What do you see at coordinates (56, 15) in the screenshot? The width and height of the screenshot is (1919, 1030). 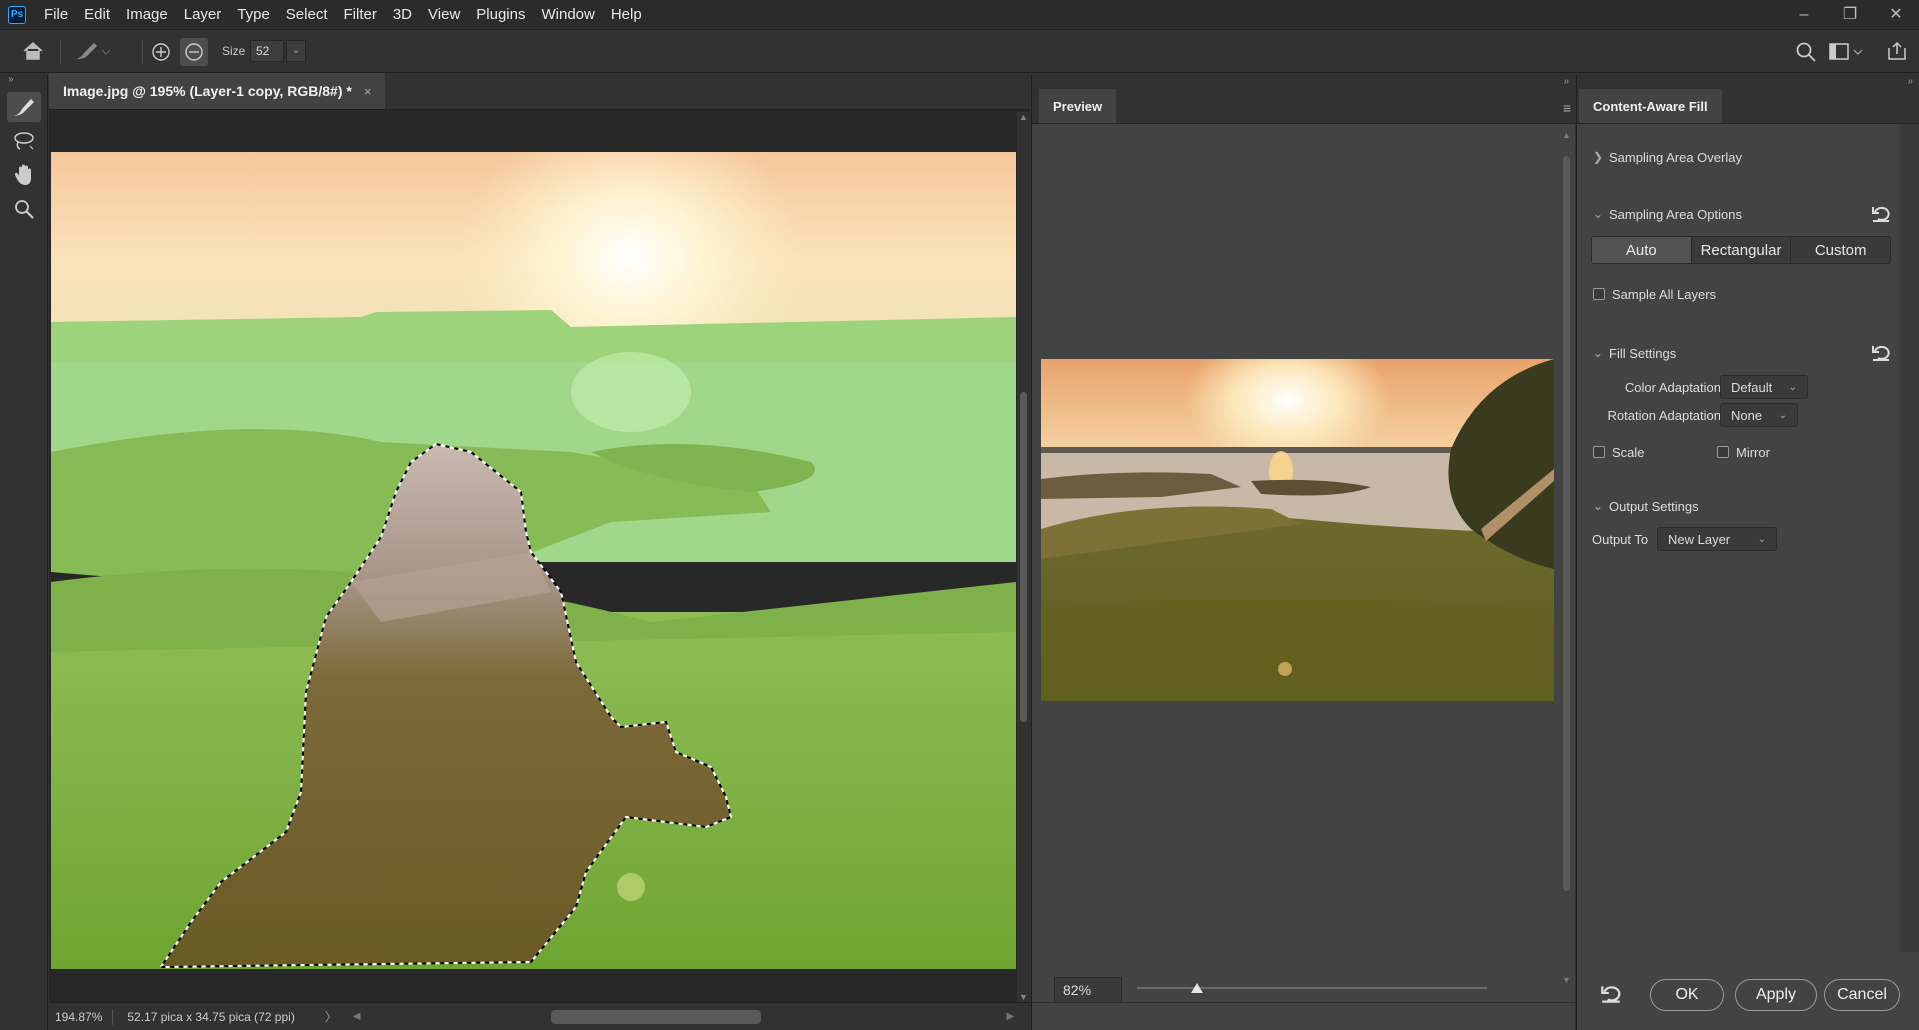 I see `menu-file: File` at bounding box center [56, 15].